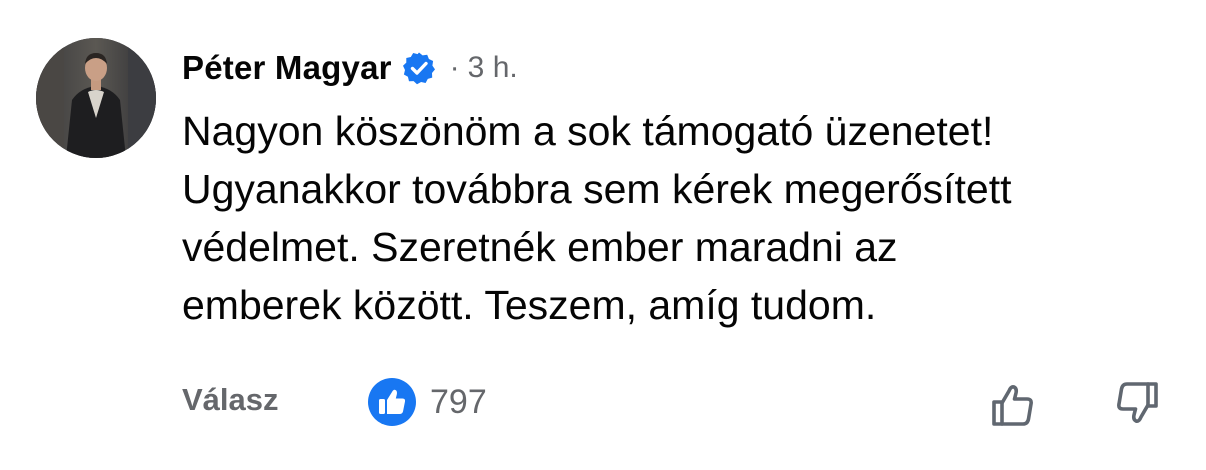 The height and width of the screenshot is (470, 1206). What do you see at coordinates (588, 131) in the screenshot?
I see `comment-text-line: Nagyon köszönöm a sok támogató üzenetet!` at bounding box center [588, 131].